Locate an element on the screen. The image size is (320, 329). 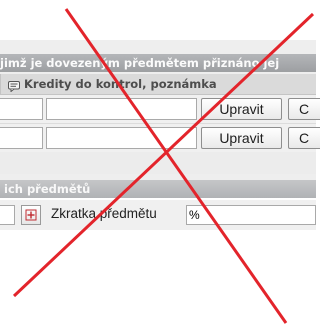
crosshair-icon is located at coordinates (31, 215).